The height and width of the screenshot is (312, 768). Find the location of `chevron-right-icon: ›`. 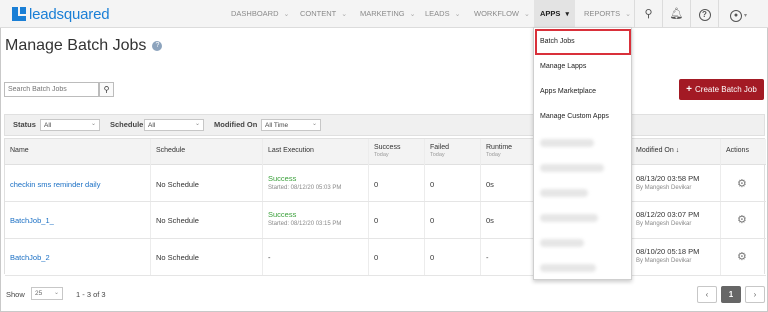

chevron-right-icon: › is located at coordinates (755, 294).